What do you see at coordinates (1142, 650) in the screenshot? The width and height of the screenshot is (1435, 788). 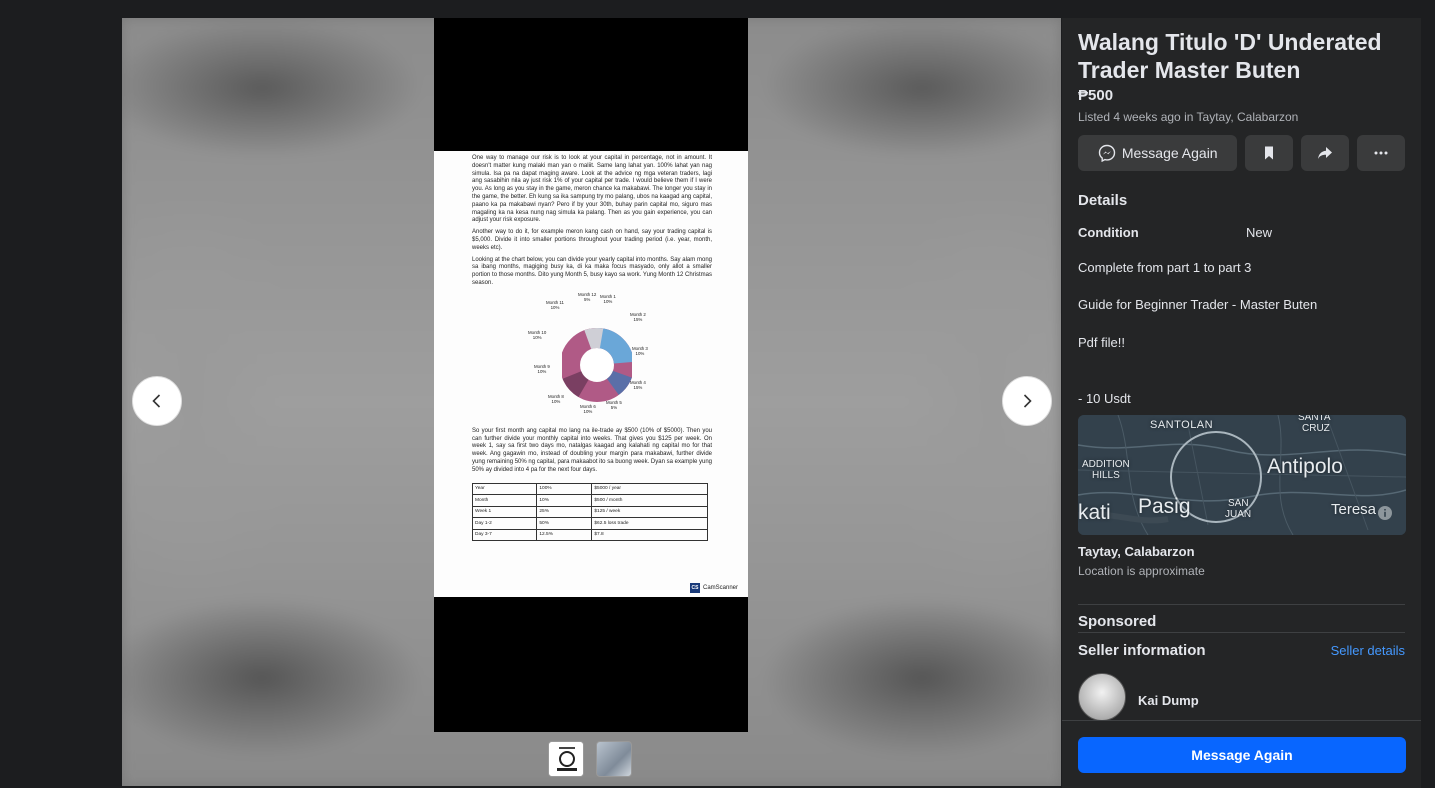 I see `seller-info-heading: Seller information` at bounding box center [1142, 650].